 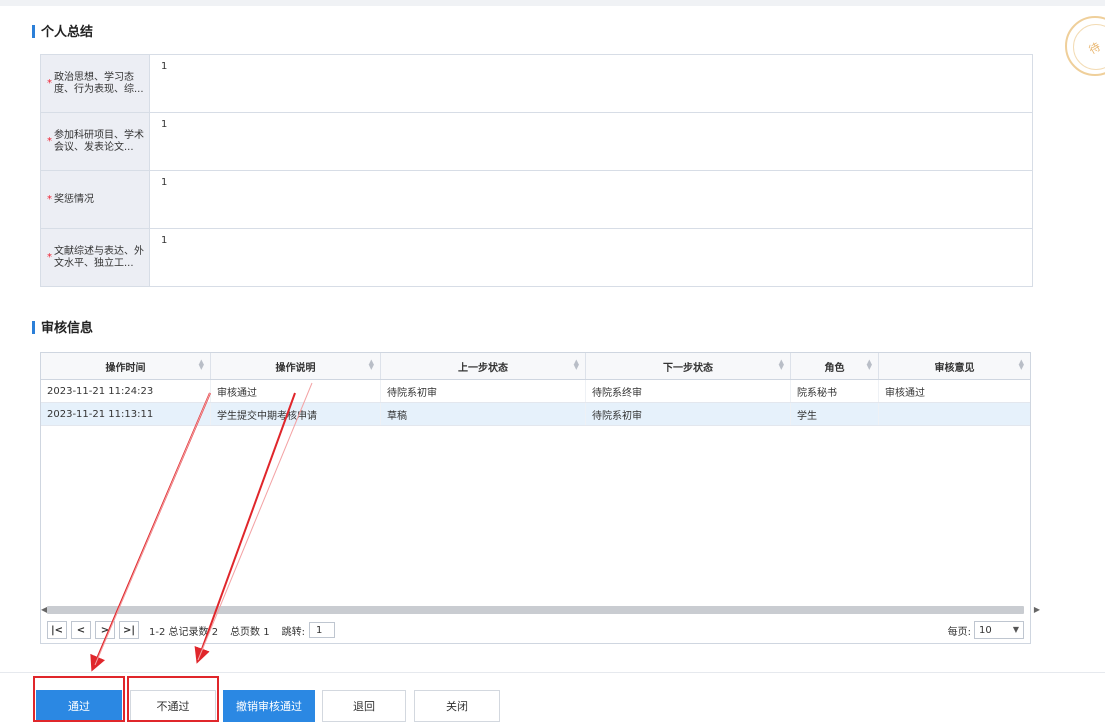 I want to click on form-label: * 奖惩情况, so click(x=95, y=199).